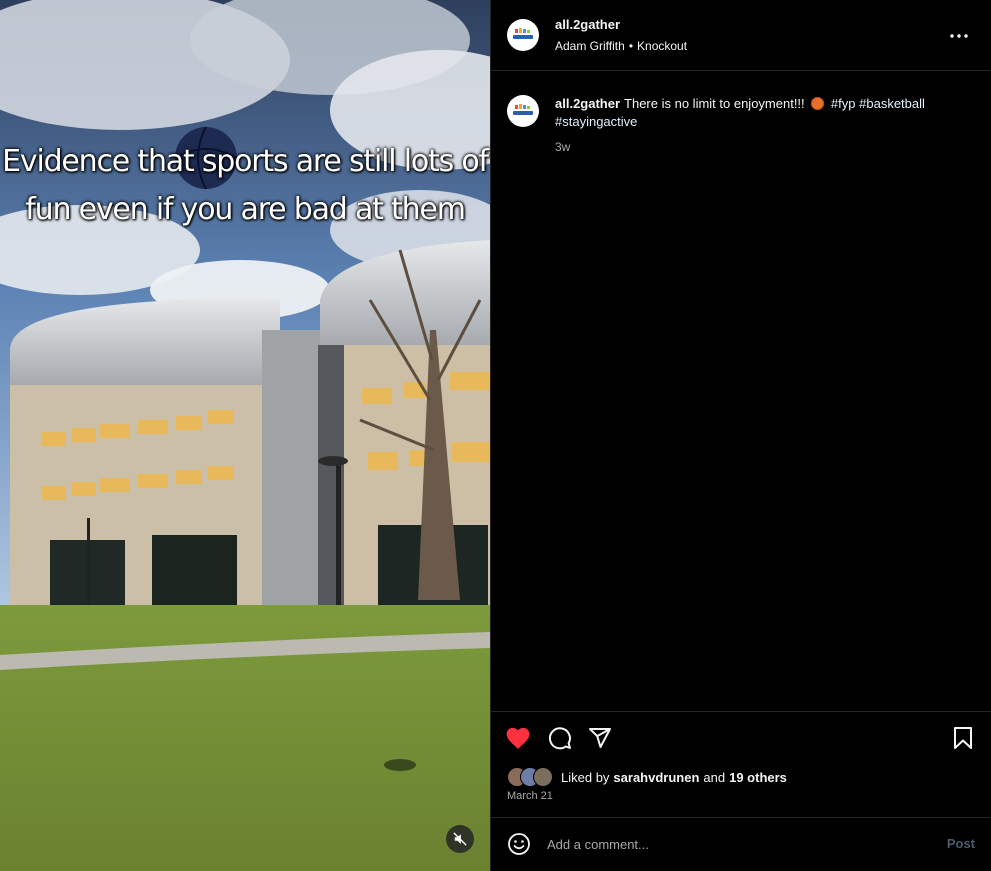 This screenshot has height=871, width=991. What do you see at coordinates (596, 121) in the screenshot?
I see `hashtag-link: #stayingactive` at bounding box center [596, 121].